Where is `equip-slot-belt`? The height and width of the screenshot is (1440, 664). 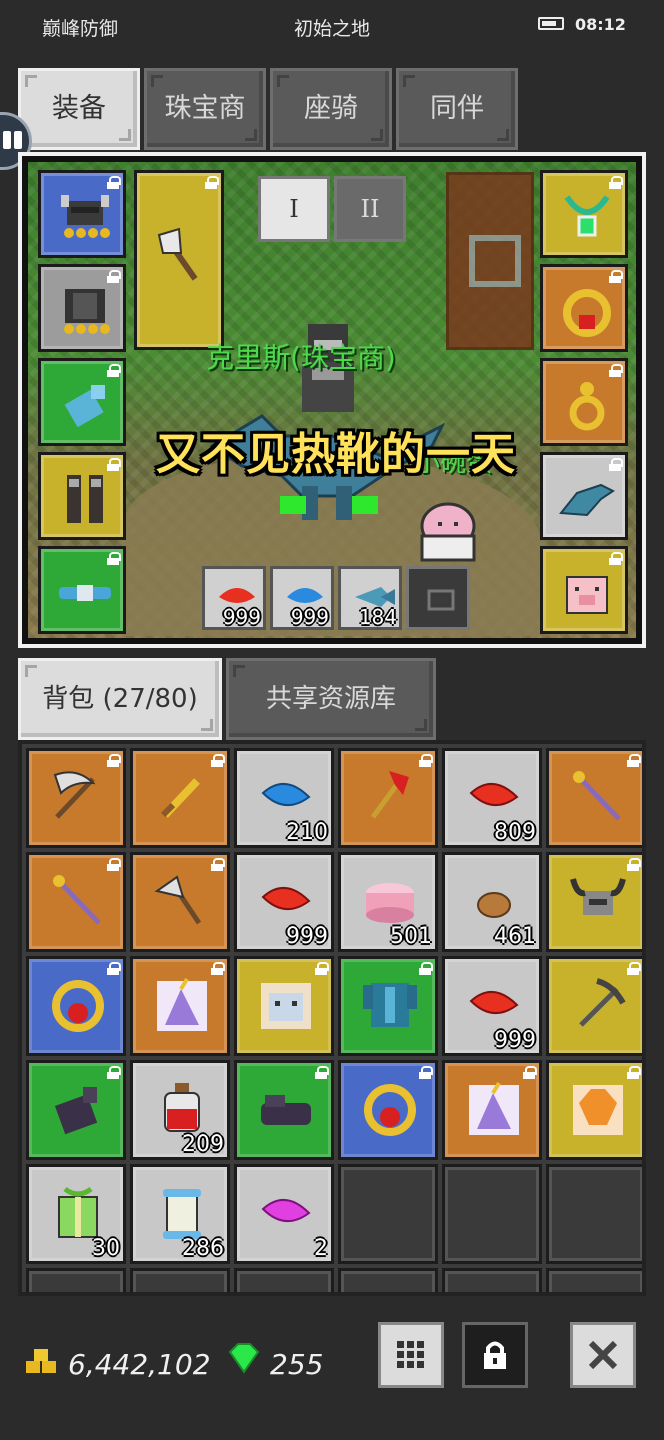
equip-slot-belt is located at coordinates (82, 590).